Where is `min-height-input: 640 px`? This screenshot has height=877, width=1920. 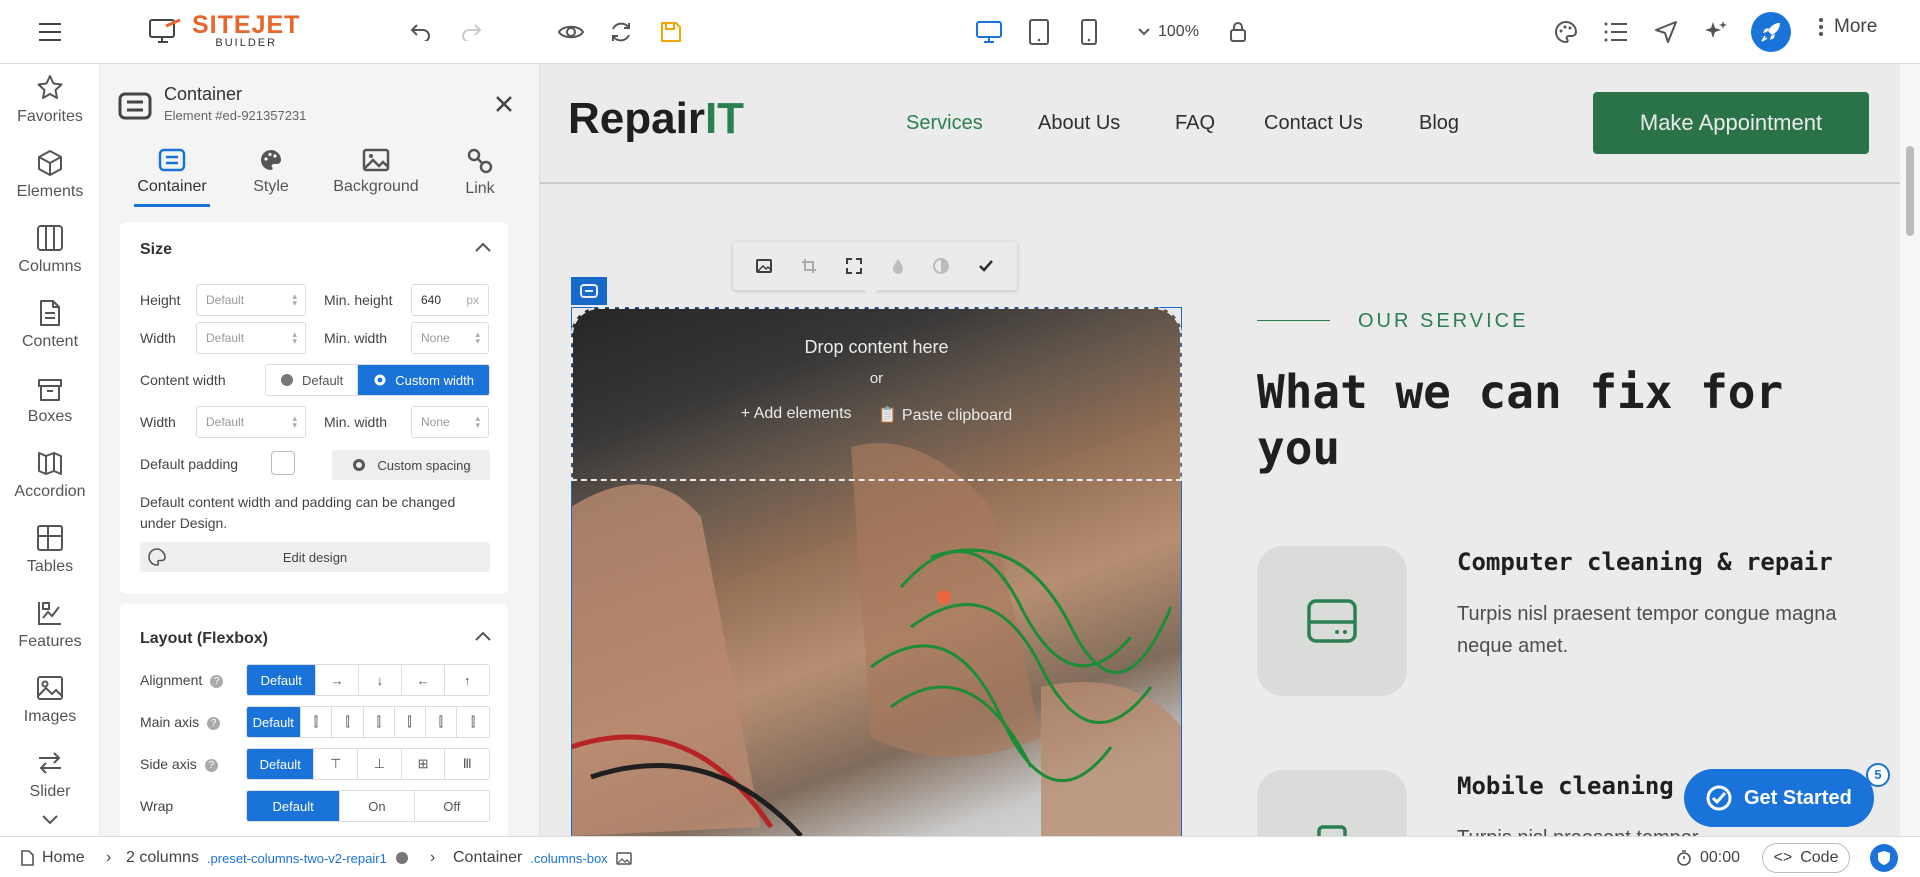 min-height-input: 640 px is located at coordinates (450, 300).